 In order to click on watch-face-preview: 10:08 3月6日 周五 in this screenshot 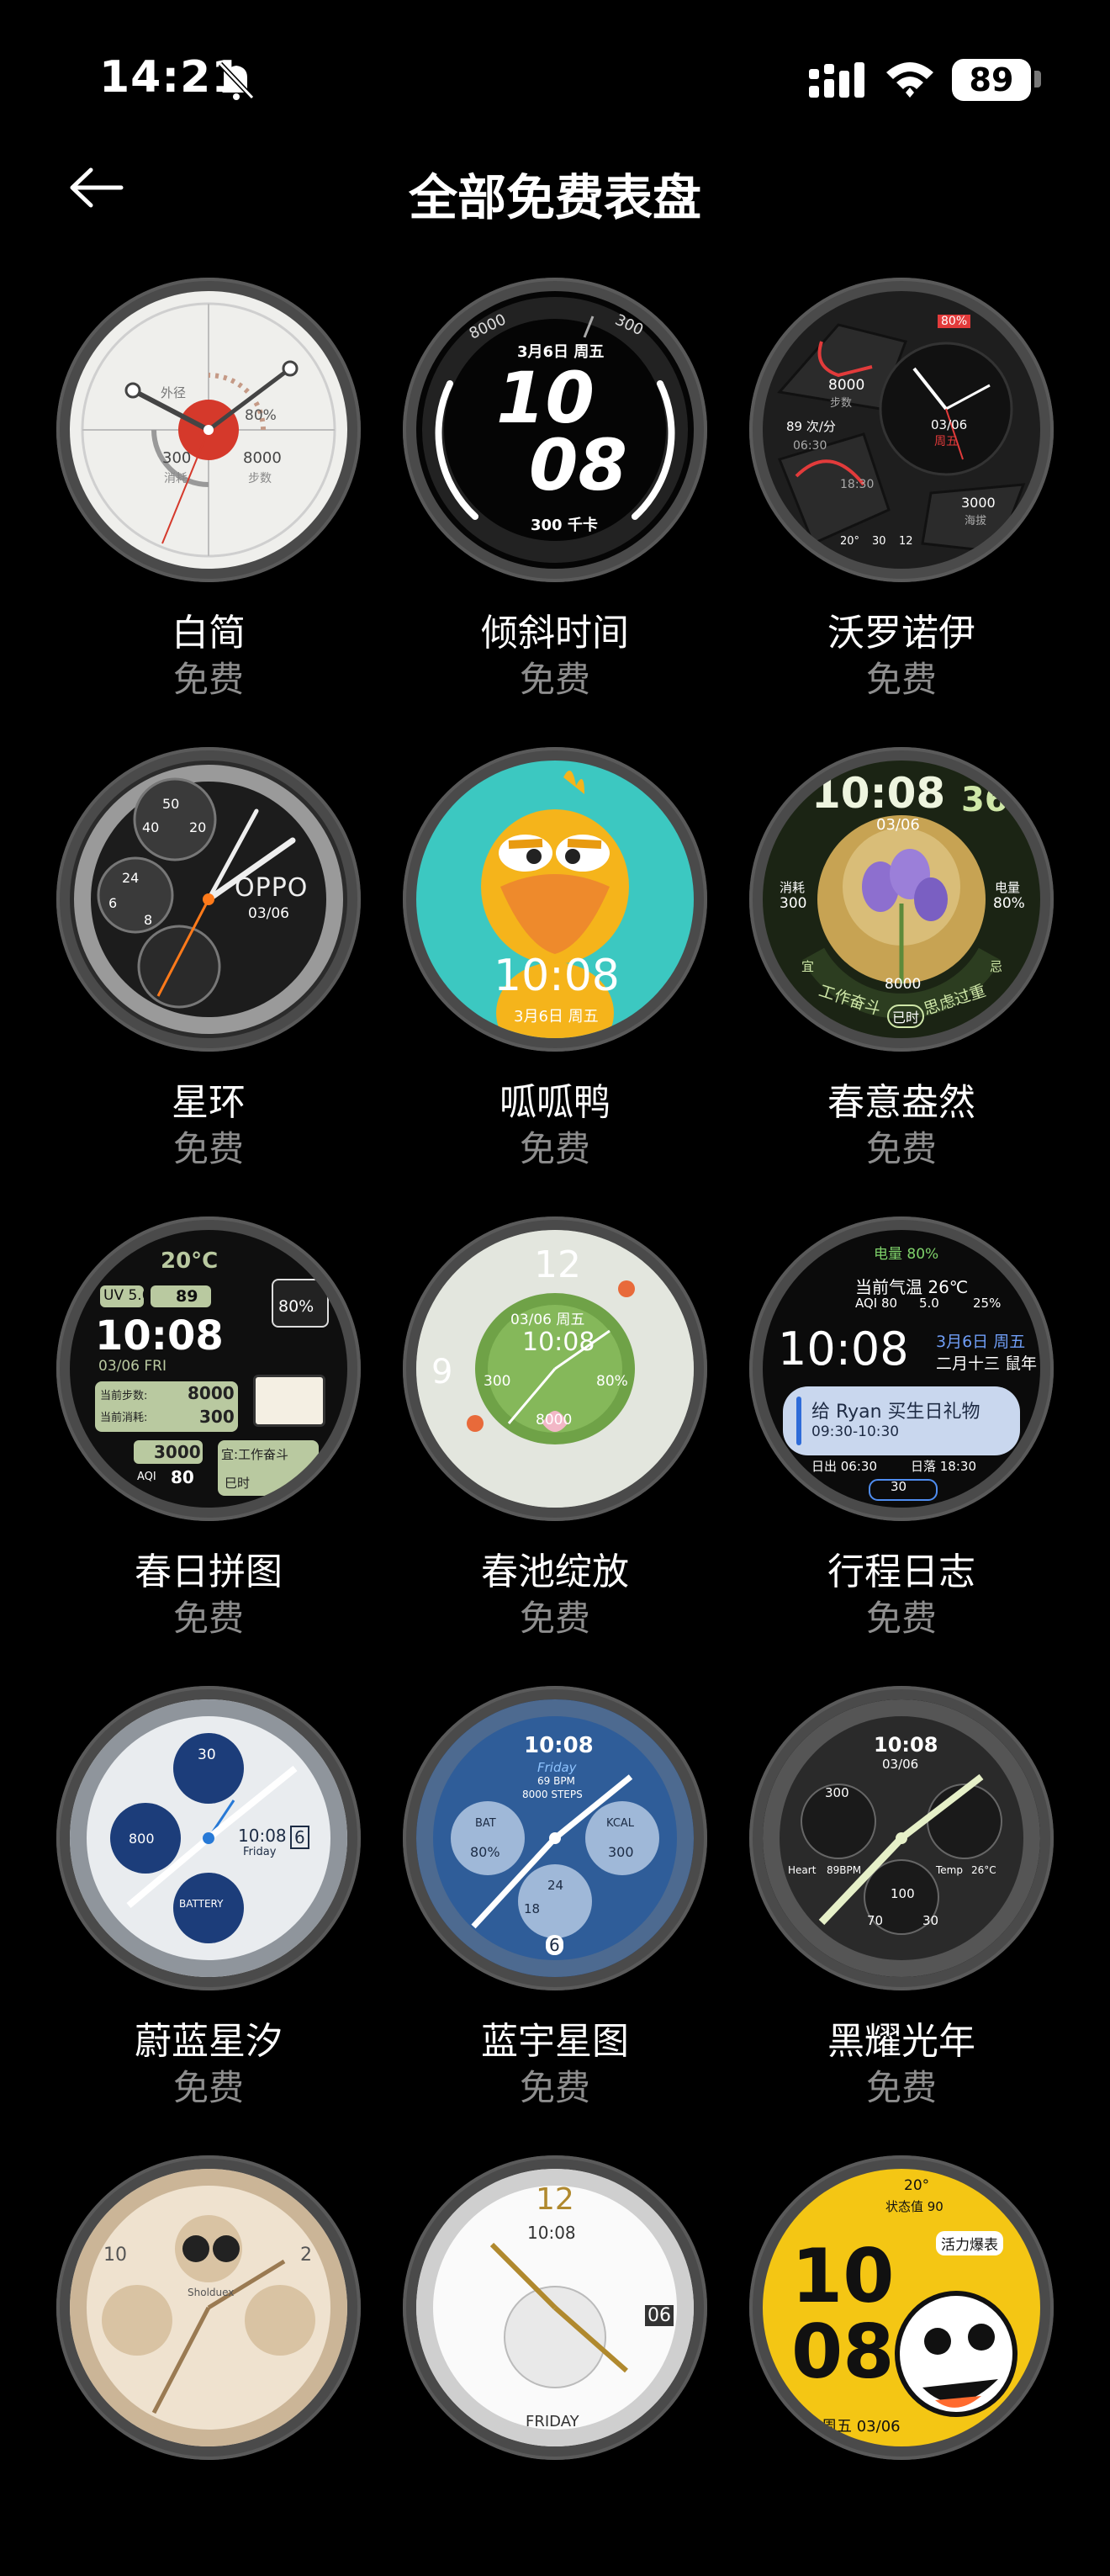, I will do `click(555, 900)`.